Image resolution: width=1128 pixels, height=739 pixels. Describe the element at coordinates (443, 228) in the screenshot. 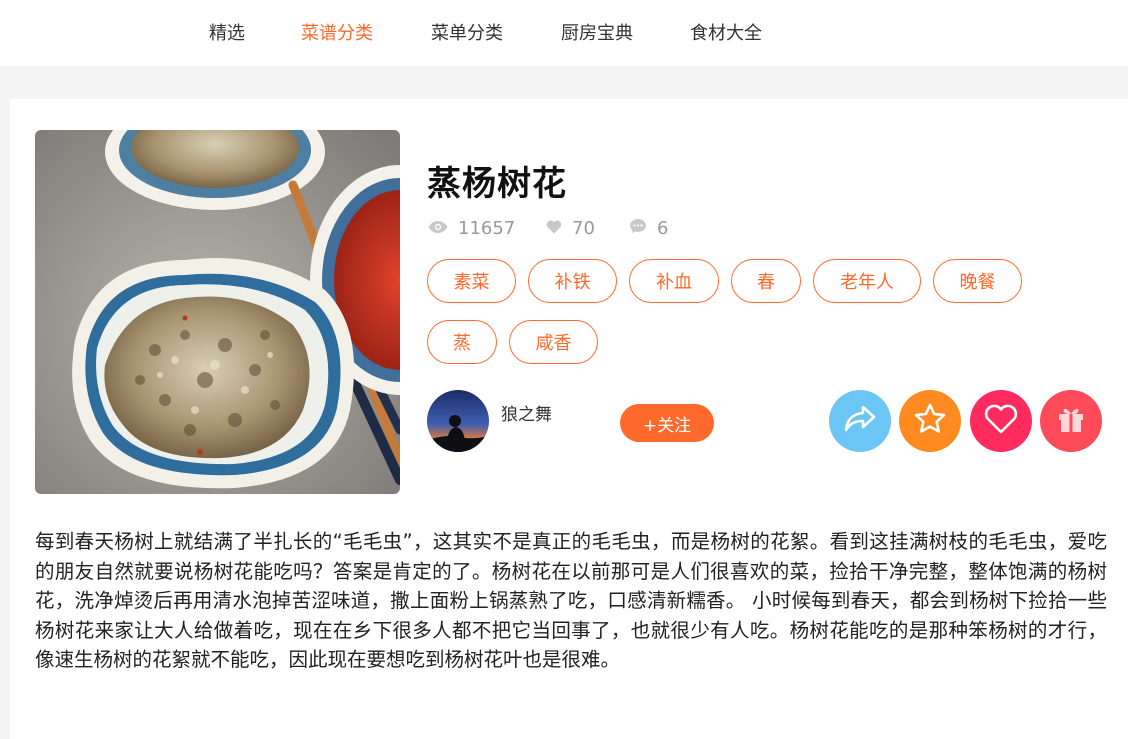

I see `eye-icon` at that location.